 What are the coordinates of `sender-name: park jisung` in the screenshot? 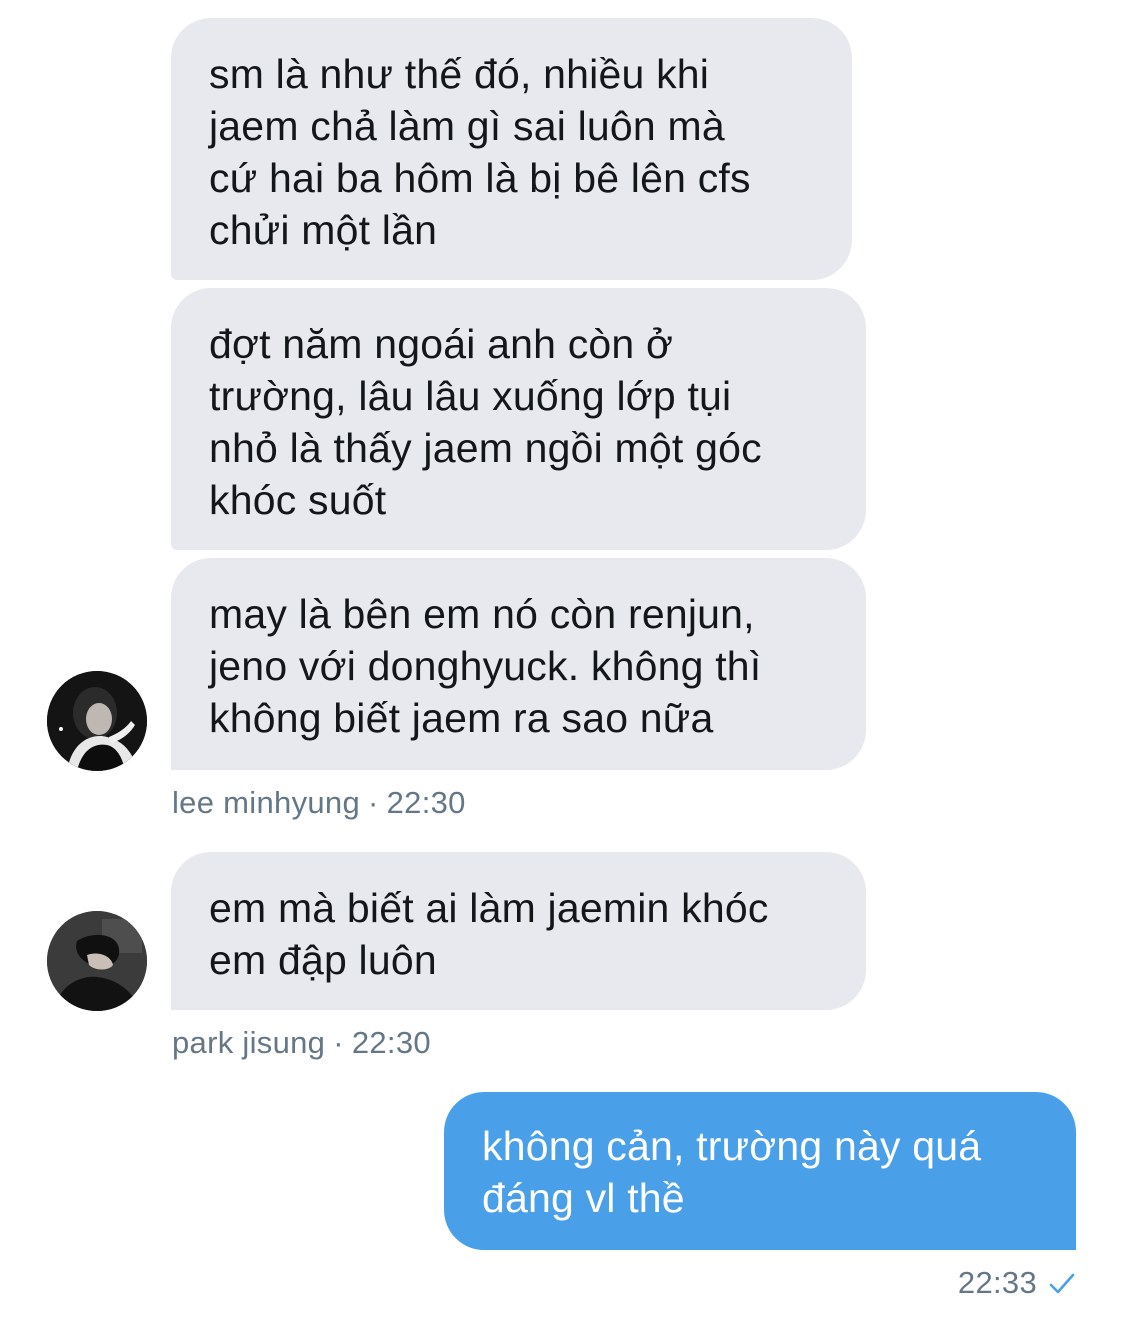 It's located at (249, 1042).